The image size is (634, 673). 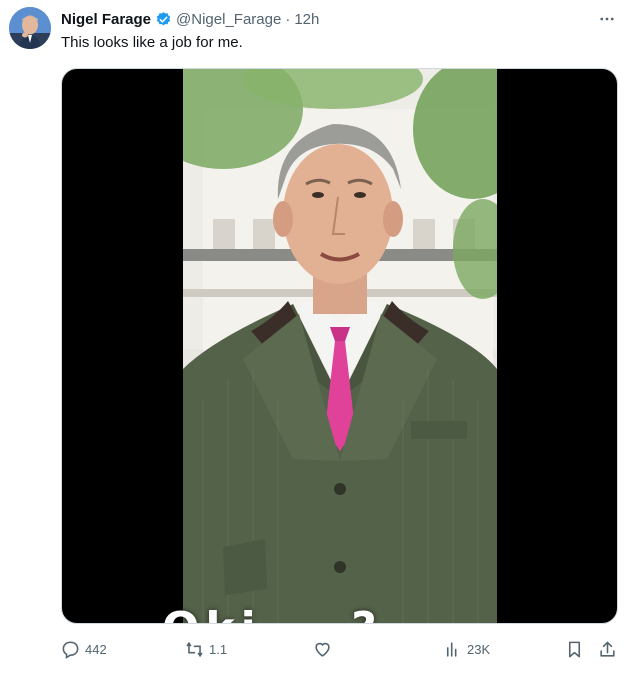 I want to click on video-caption: Oki... ?, so click(x=272, y=613).